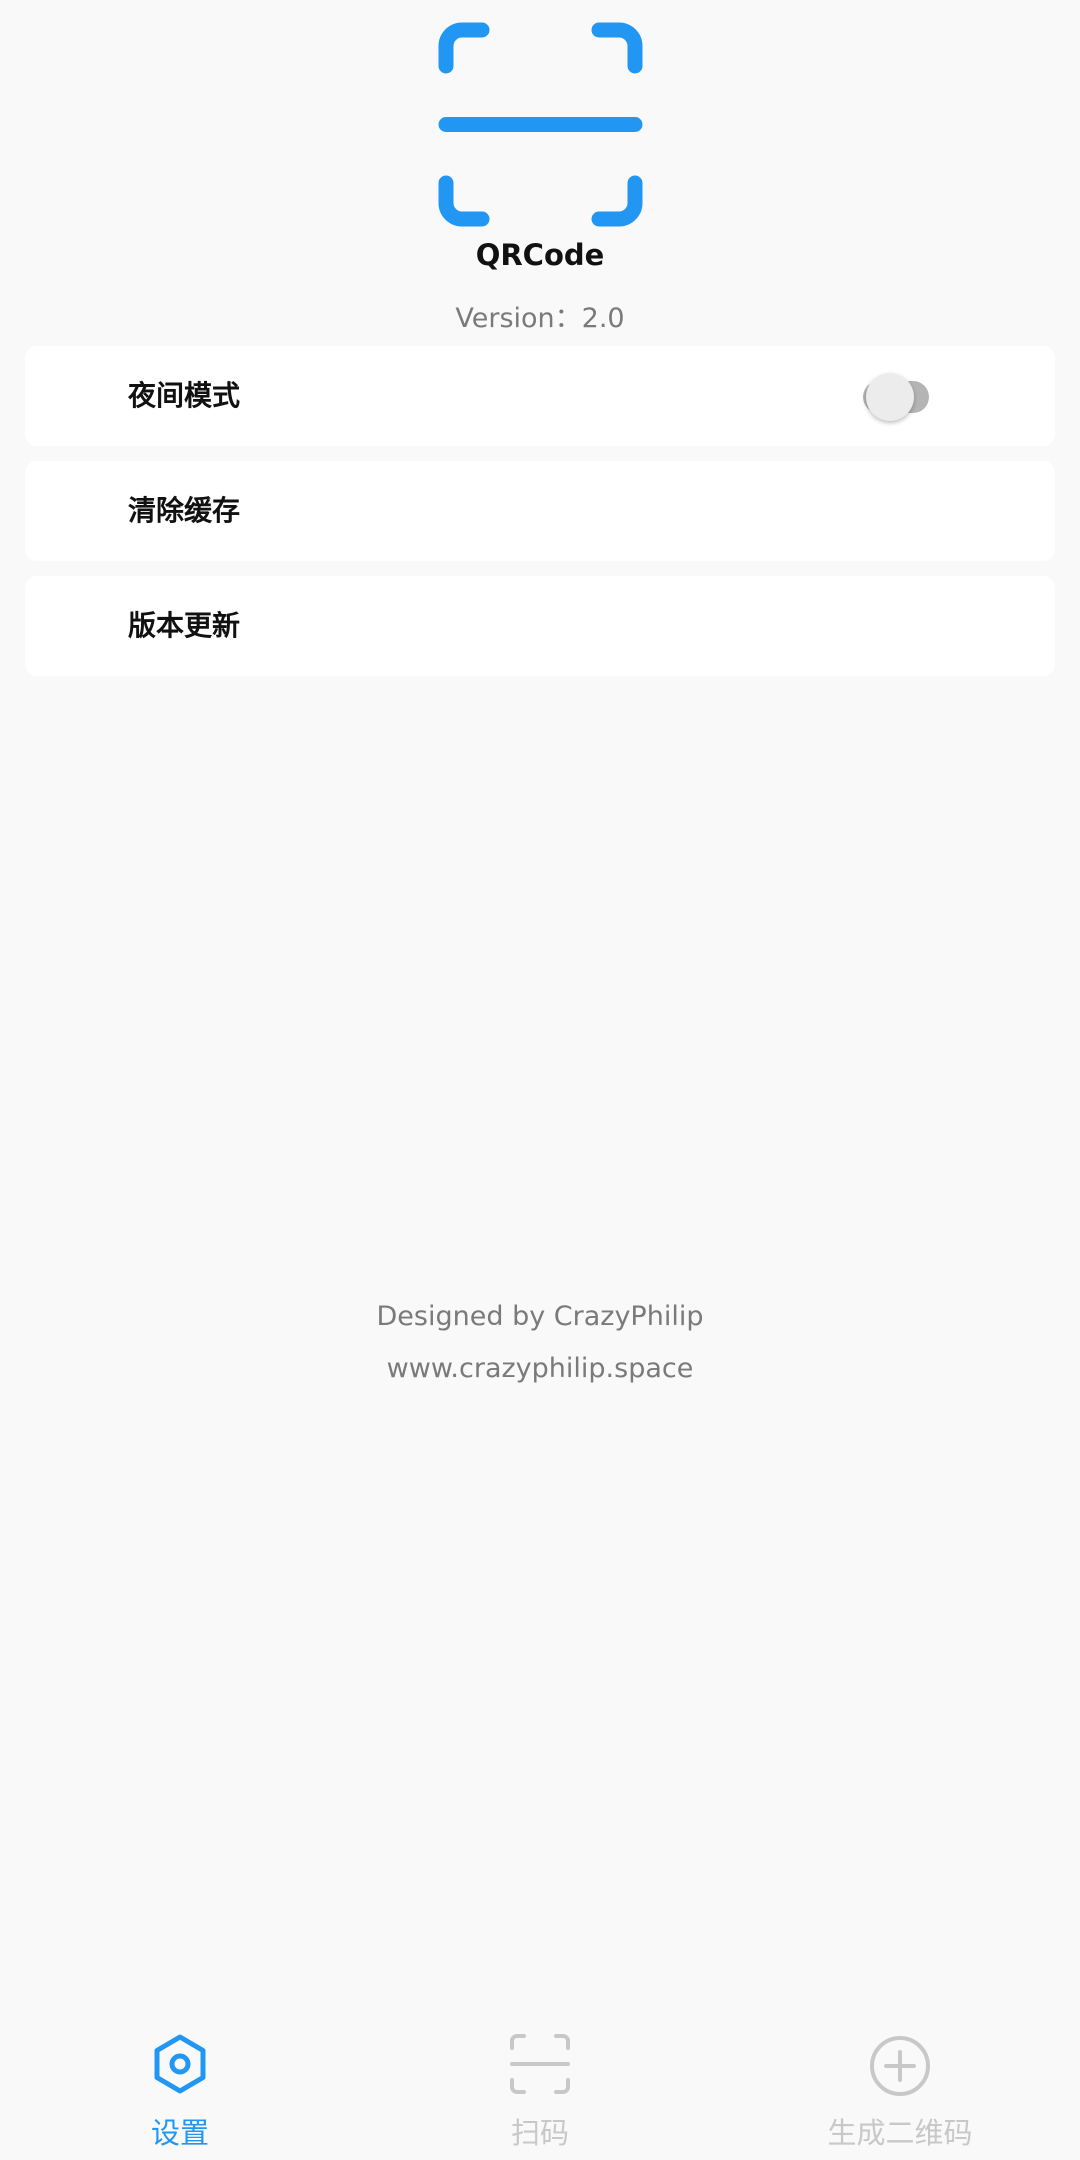 The image size is (1080, 2160). What do you see at coordinates (184, 510) in the screenshot?
I see `clear-cache-label: 清除缓存` at bounding box center [184, 510].